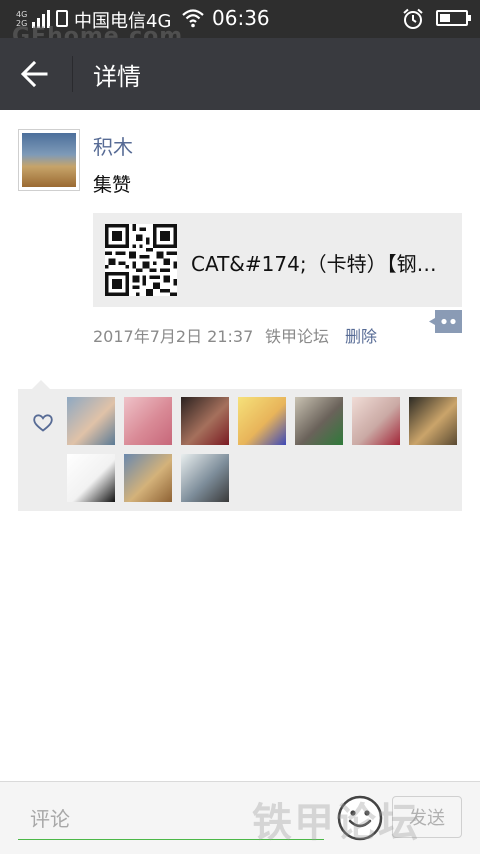 The width and height of the screenshot is (480, 854). Describe the element at coordinates (113, 145) in the screenshot. I see `username: 积木` at that location.